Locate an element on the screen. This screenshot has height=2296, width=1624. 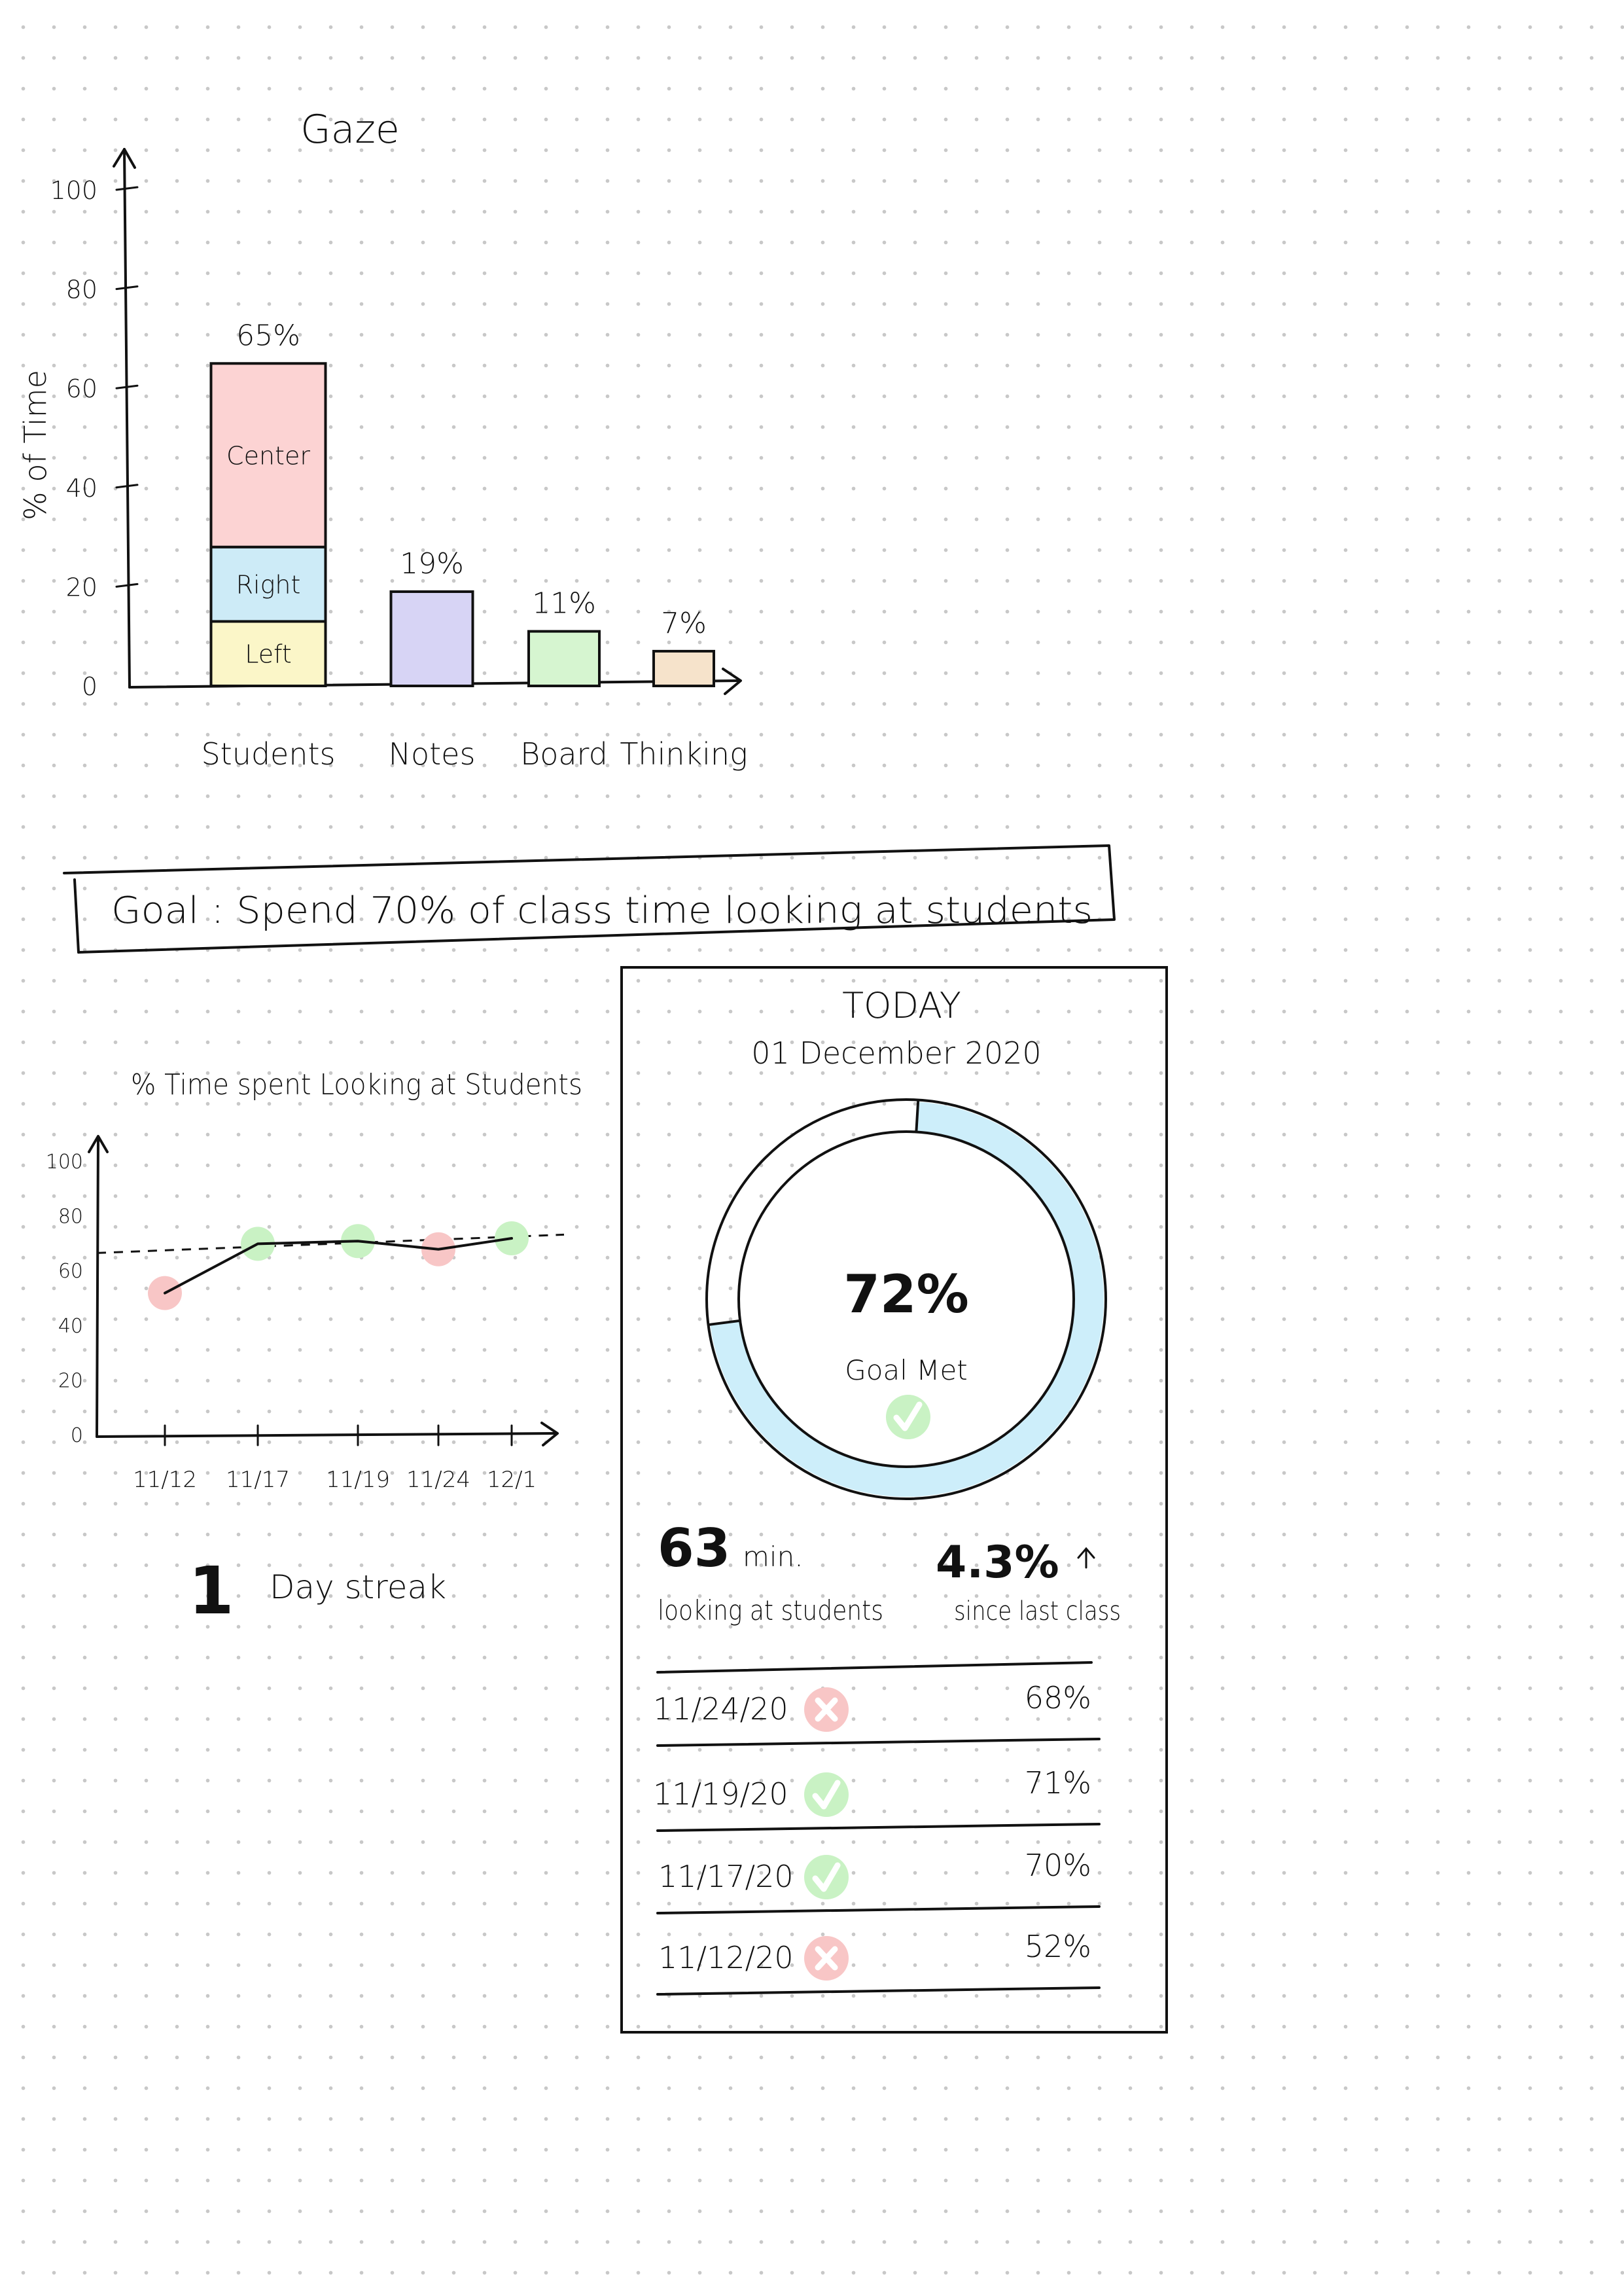
line-y-tick-label: 20 is located at coordinates (70, 1381).